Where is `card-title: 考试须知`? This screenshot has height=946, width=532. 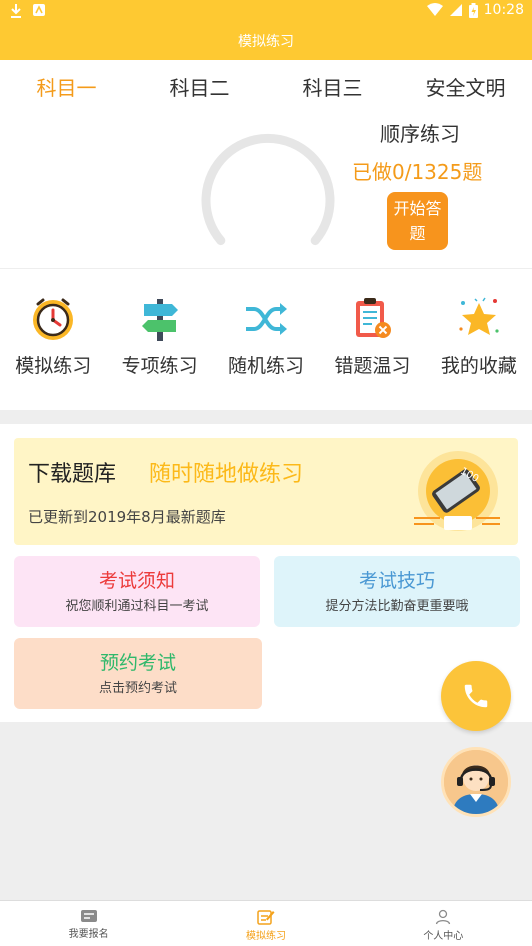 card-title: 考试须知 is located at coordinates (136, 581).